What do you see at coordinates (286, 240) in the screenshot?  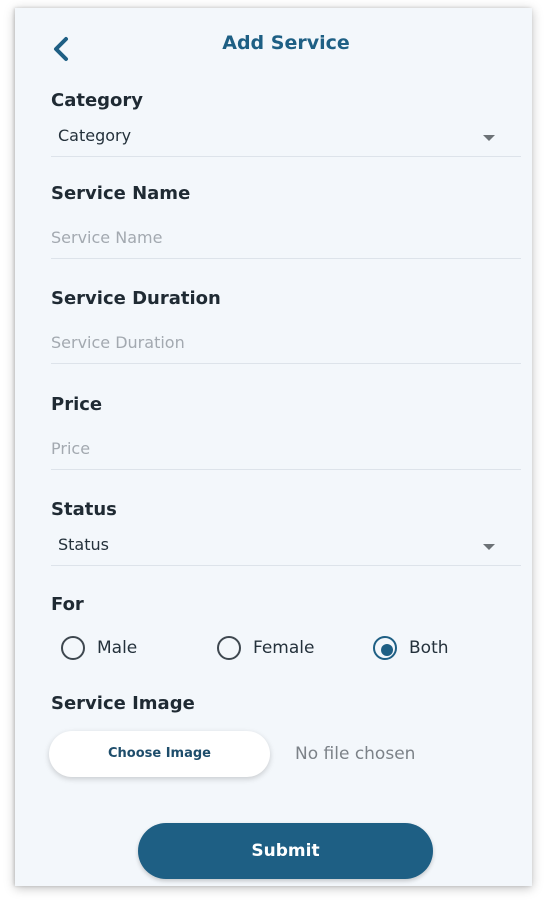 I see `service-name-input: Service Name` at bounding box center [286, 240].